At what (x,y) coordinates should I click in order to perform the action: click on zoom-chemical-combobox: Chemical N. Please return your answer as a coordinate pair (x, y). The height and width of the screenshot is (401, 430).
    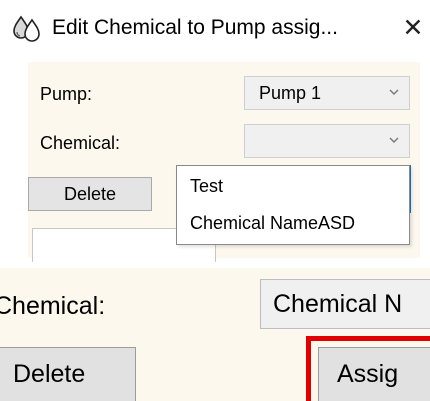
    Looking at the image, I should click on (345, 304).